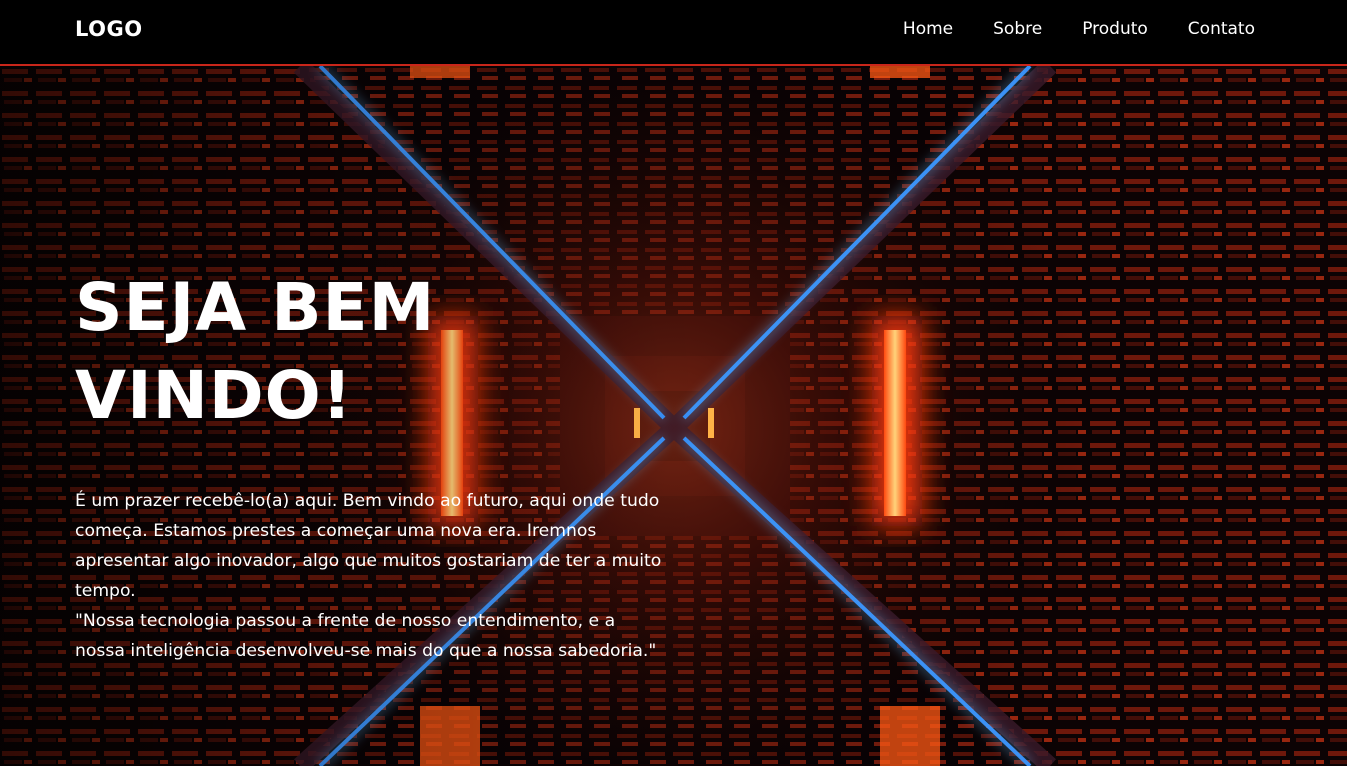 The image size is (1347, 766). Describe the element at coordinates (255, 351) in the screenshot. I see `hero-title: SEJA BEM VINDO!` at that location.